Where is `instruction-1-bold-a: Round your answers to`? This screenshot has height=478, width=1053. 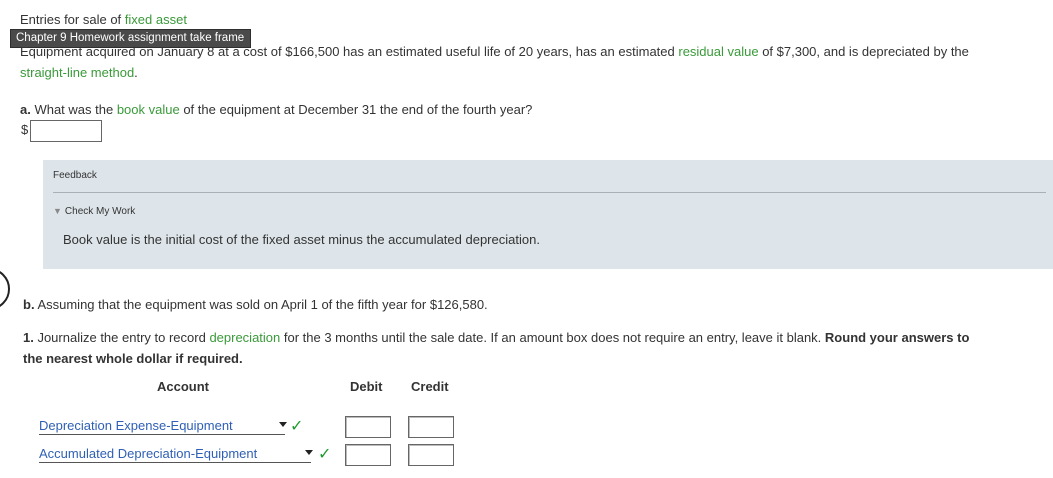 instruction-1-bold-a: Round your answers to is located at coordinates (897, 337).